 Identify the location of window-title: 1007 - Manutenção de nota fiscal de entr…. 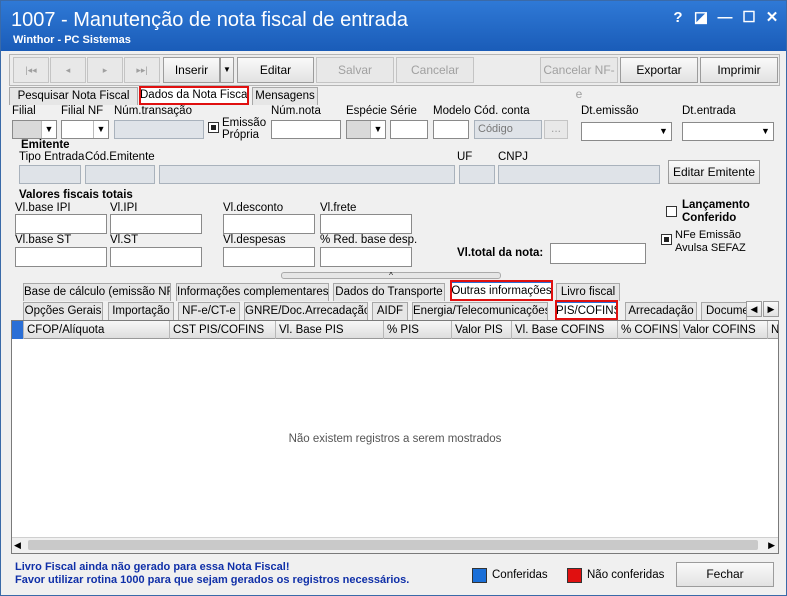
(209, 20).